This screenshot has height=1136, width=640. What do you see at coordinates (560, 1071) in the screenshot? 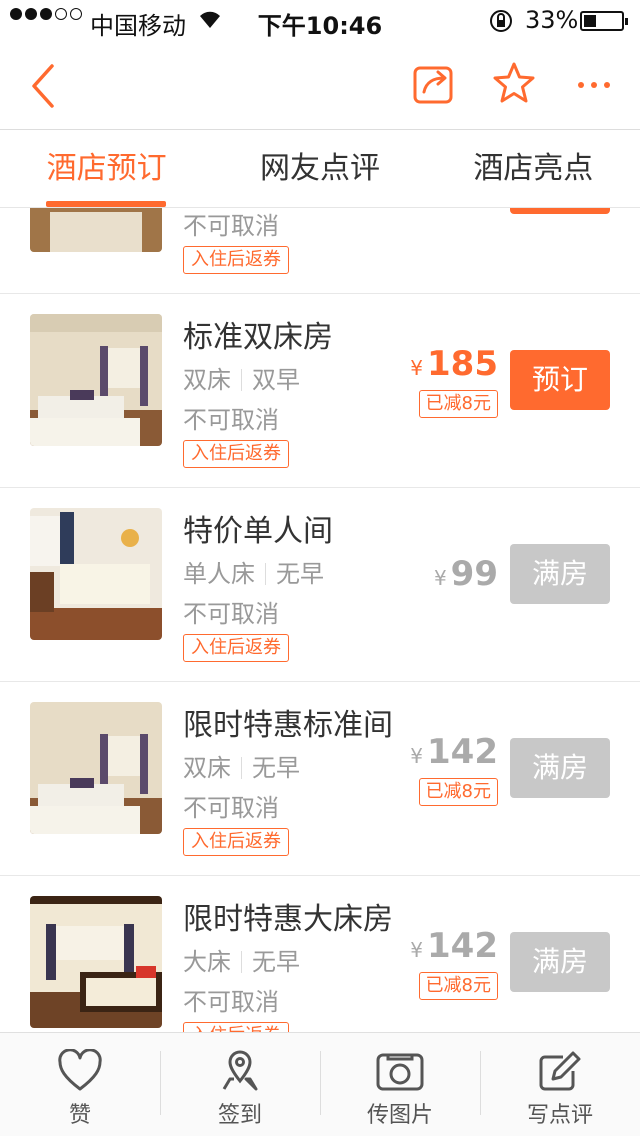
I see `edit-icon` at bounding box center [560, 1071].